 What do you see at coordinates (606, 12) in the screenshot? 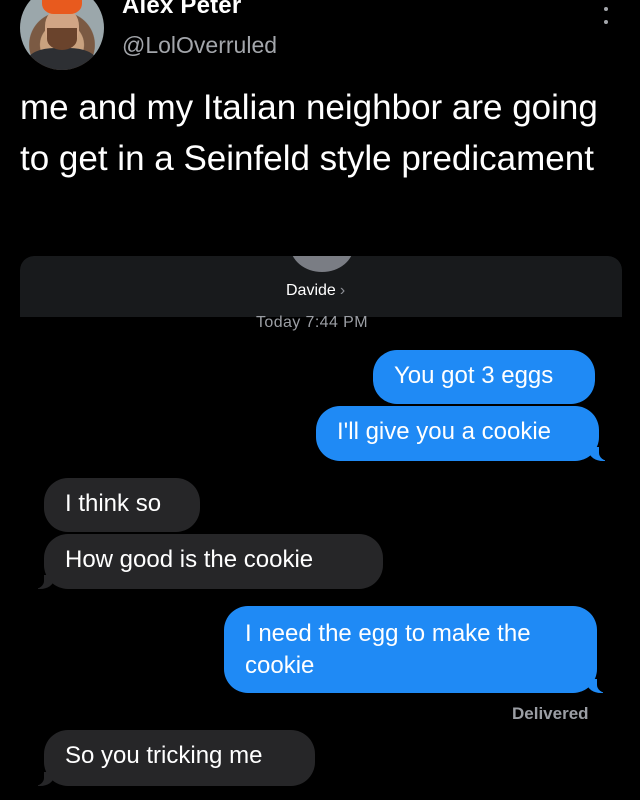
I see `more-vertical-icon` at bounding box center [606, 12].